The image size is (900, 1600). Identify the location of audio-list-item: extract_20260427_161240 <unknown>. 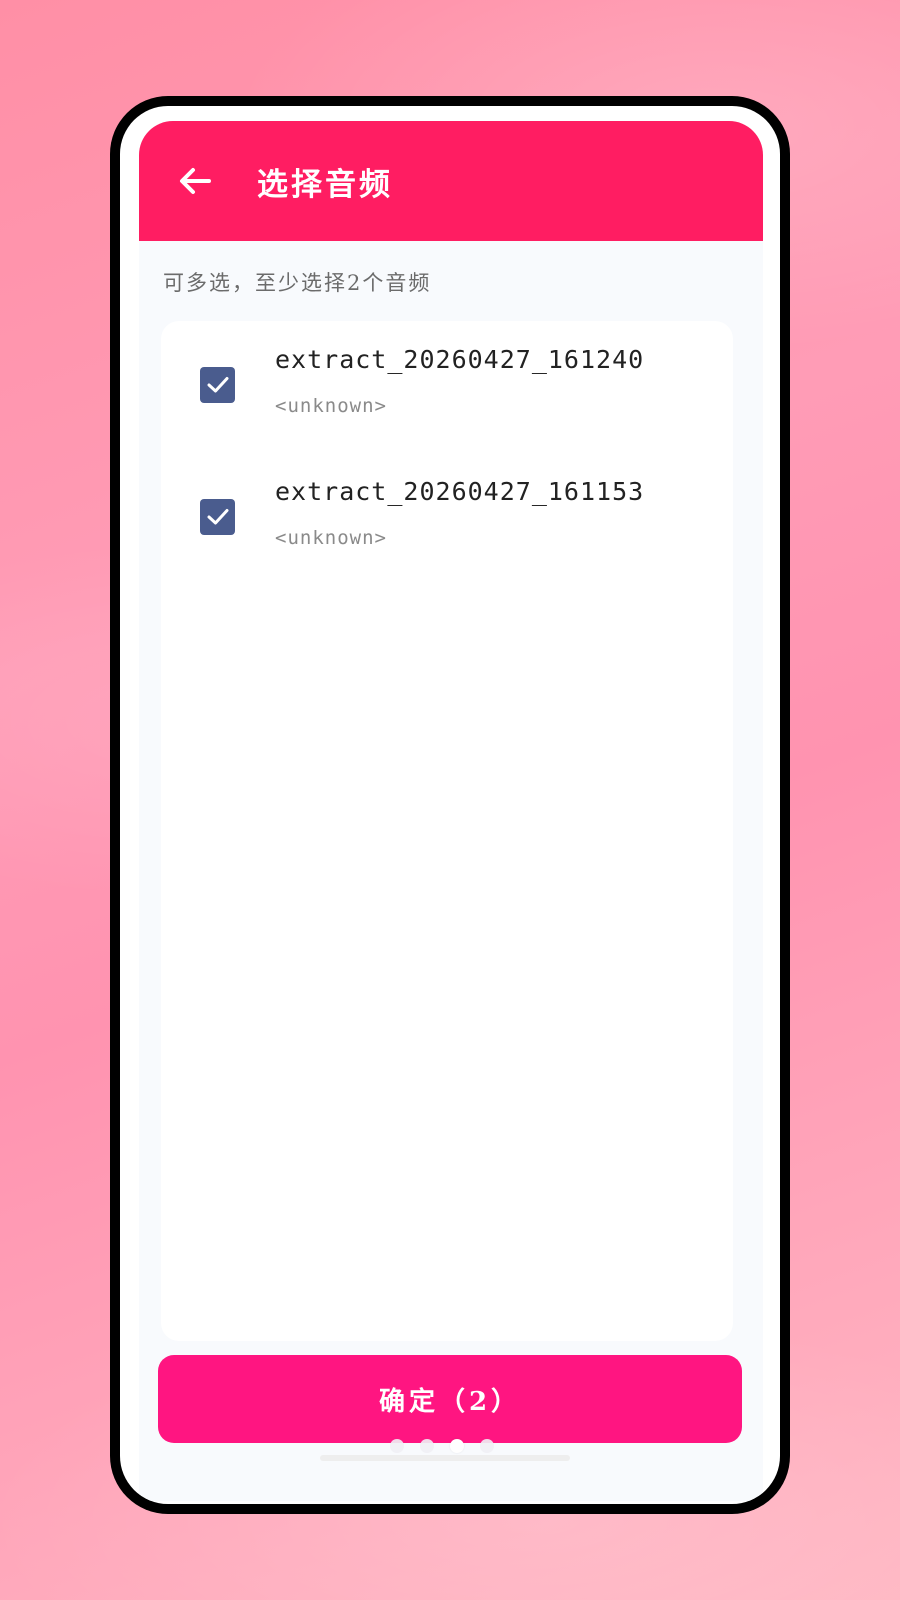
(447, 395).